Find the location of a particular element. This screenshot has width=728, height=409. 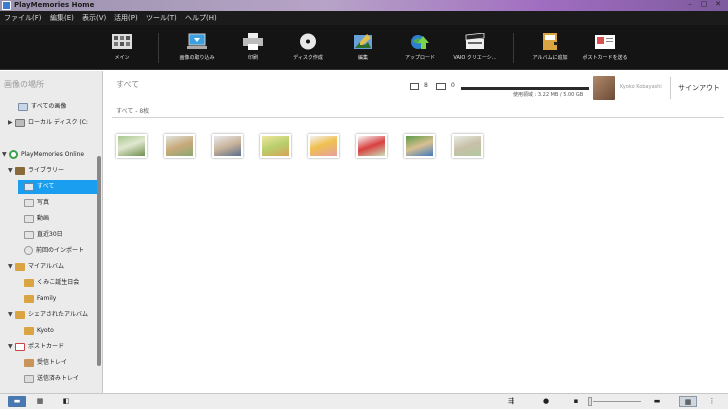

sidebar-item-my-album: ▼ マイアルバム is located at coordinates (36, 267).